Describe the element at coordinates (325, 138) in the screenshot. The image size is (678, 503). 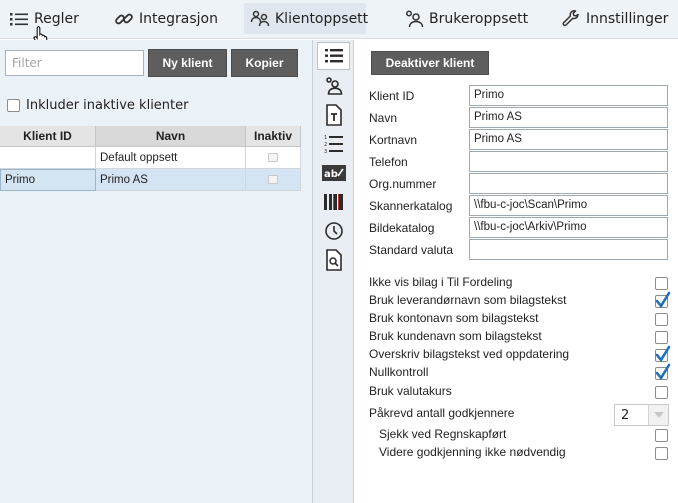
I see `svg-text: 1` at that location.